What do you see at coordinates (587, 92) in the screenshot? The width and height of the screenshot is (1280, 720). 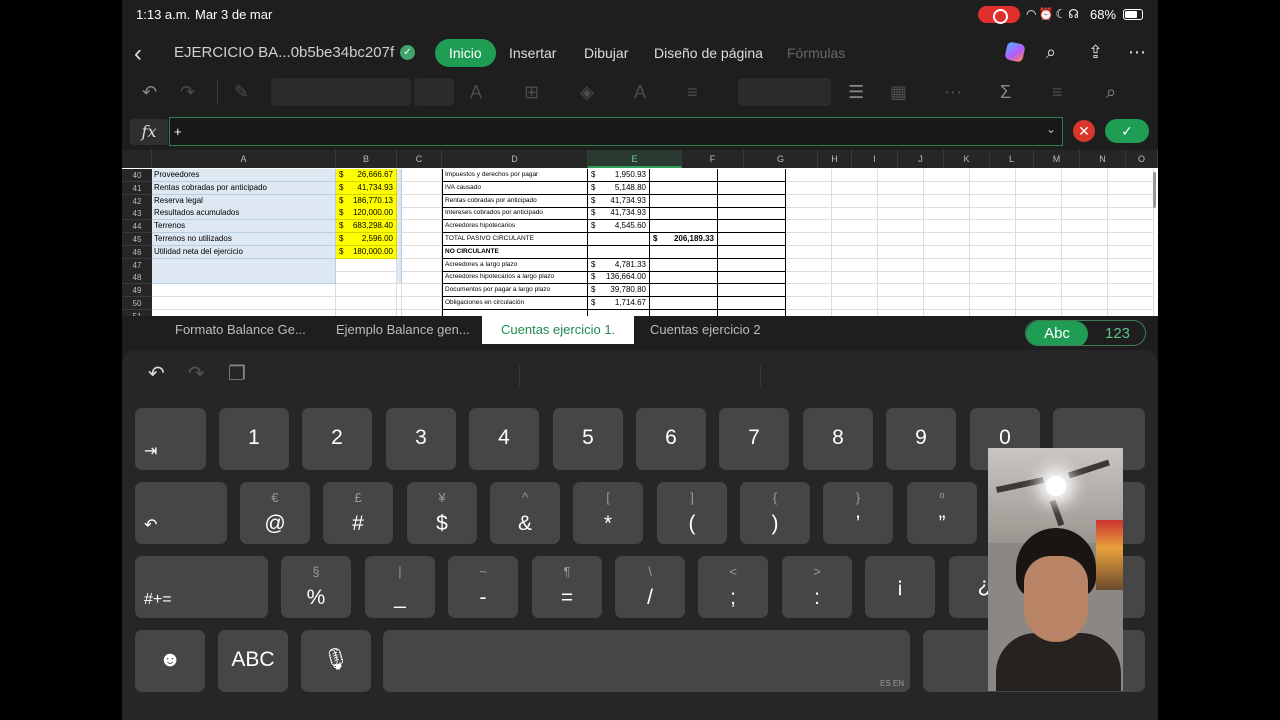 I see `fill-color-icon: ◈` at bounding box center [587, 92].